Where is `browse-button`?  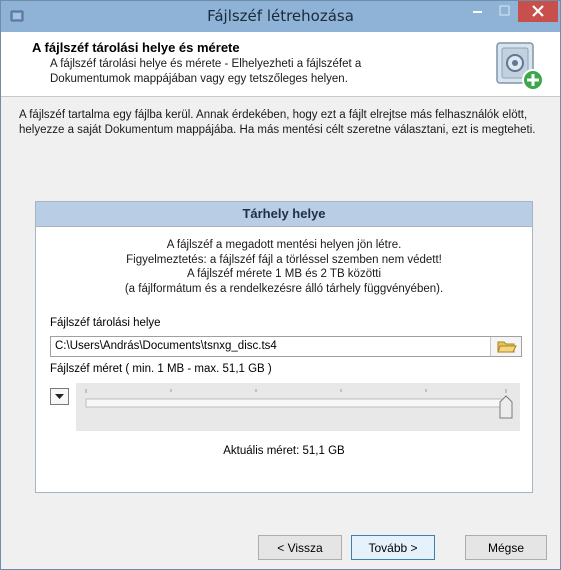 browse-button is located at coordinates (505, 346).